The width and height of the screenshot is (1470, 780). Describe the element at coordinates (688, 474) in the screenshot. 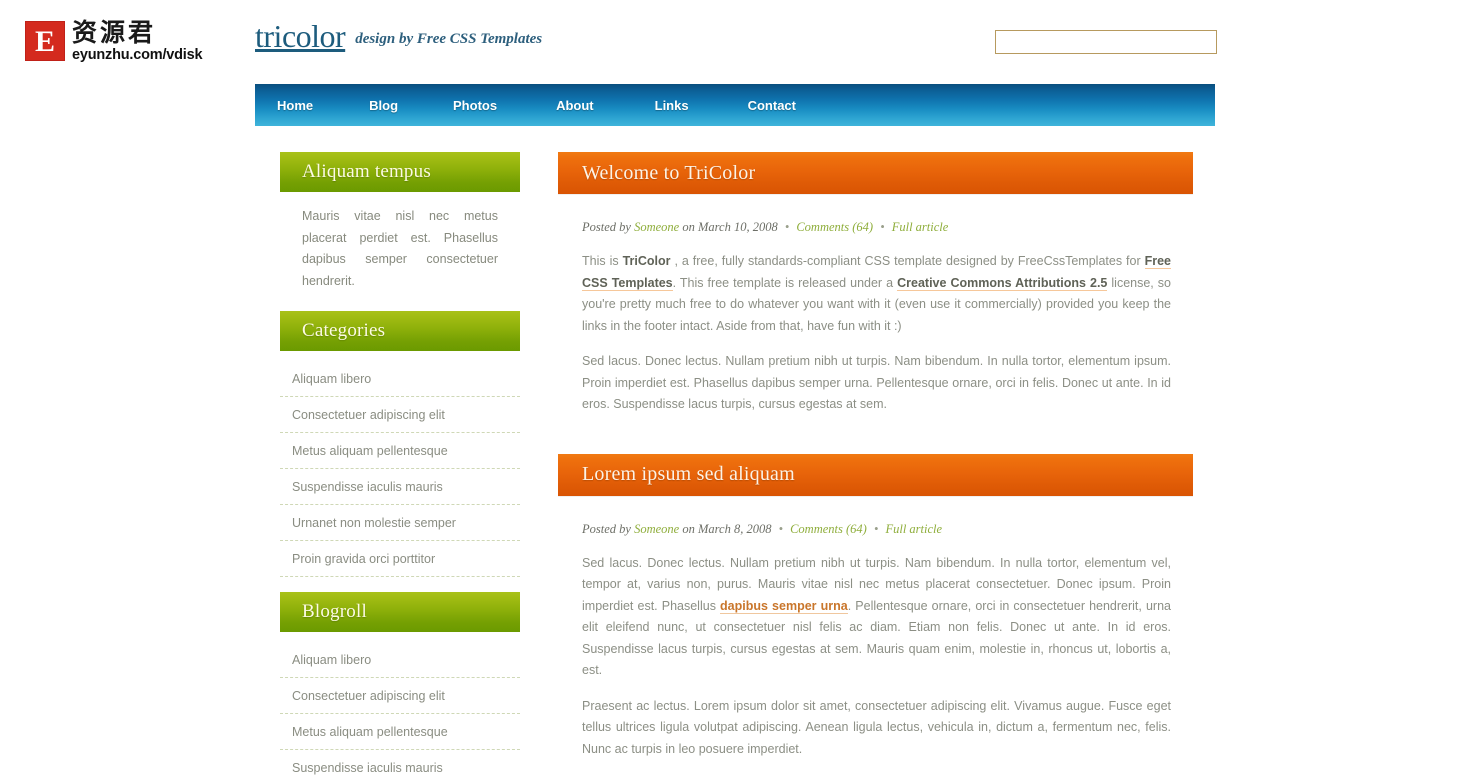

I see `post-title: Lorem ipsum sed aliquam` at that location.